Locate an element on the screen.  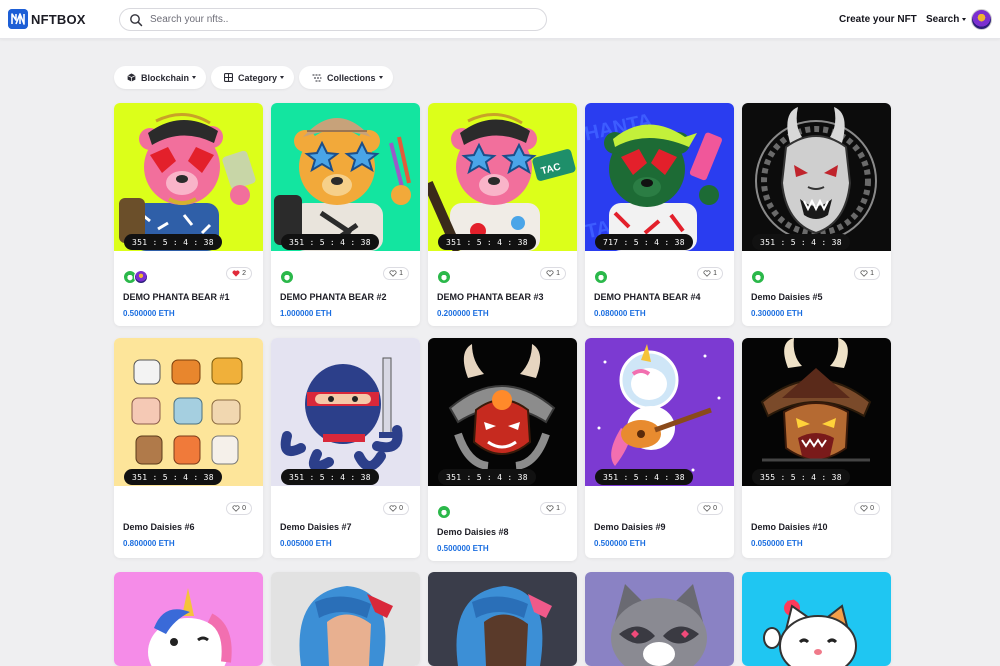
nft-title: Demo Daisies #8 is located at coordinates (473, 532).